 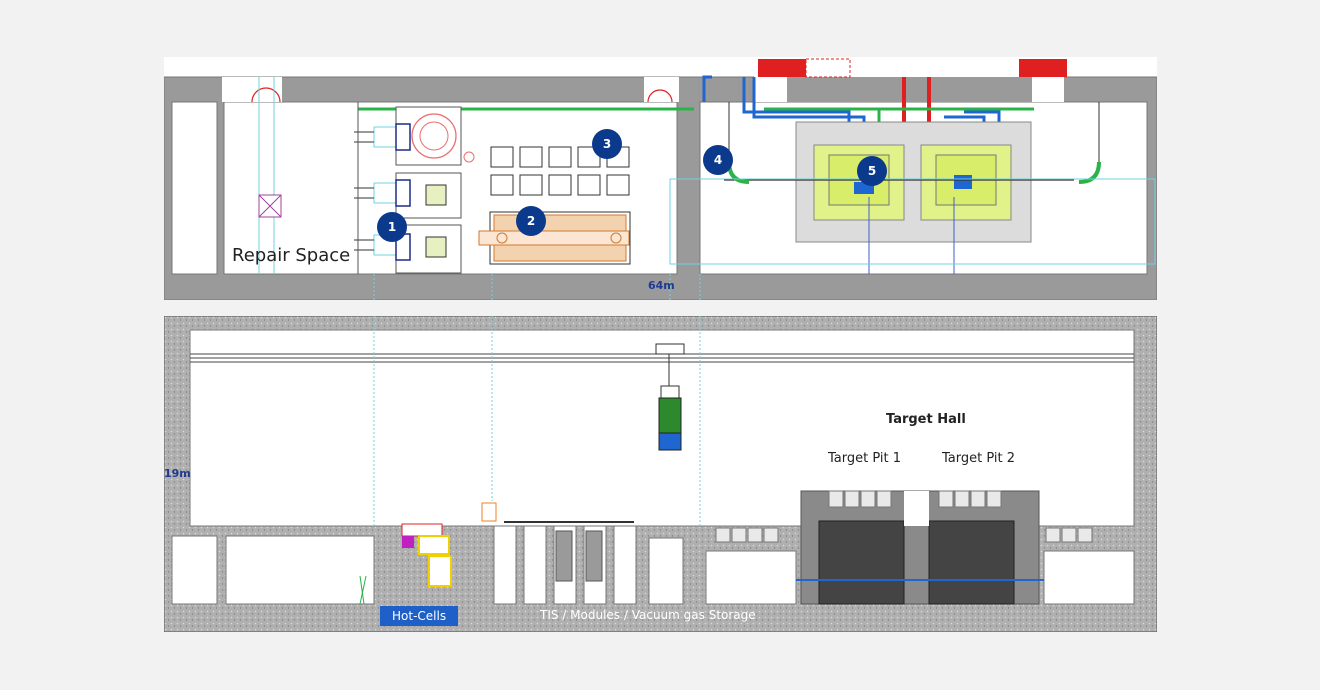 What do you see at coordinates (177, 473) in the screenshot?
I see `height-dimension-label: 19m` at bounding box center [177, 473].